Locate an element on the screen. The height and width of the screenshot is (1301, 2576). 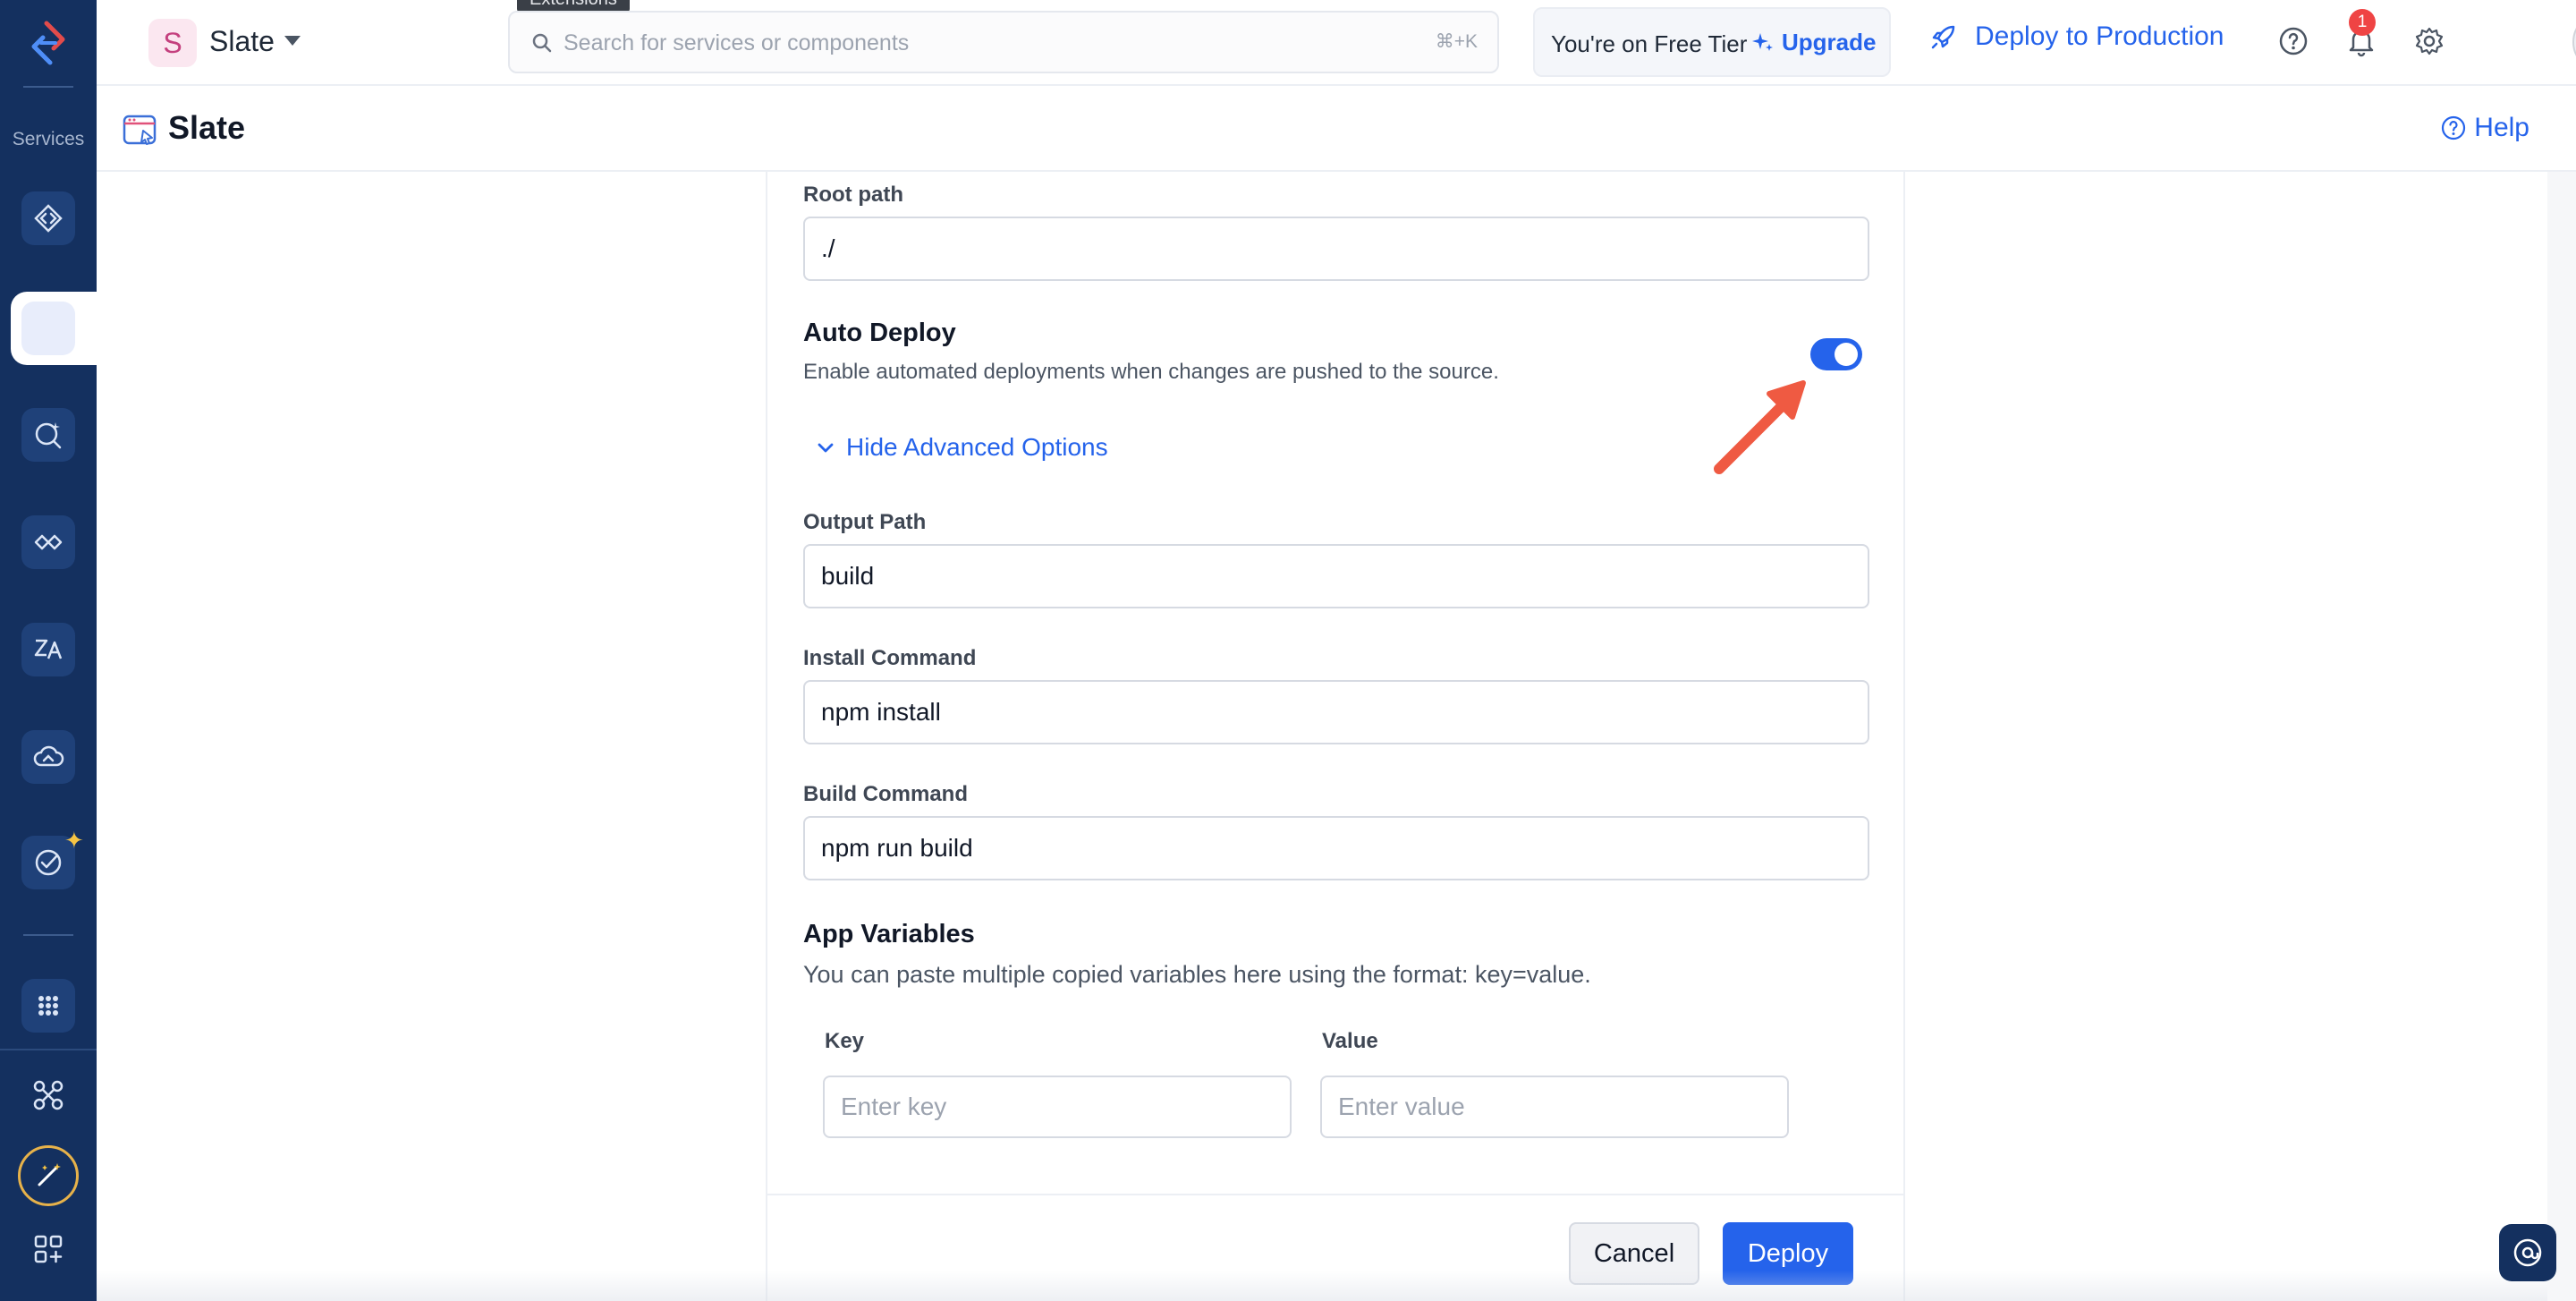
help-button is located at coordinates (2293, 41).